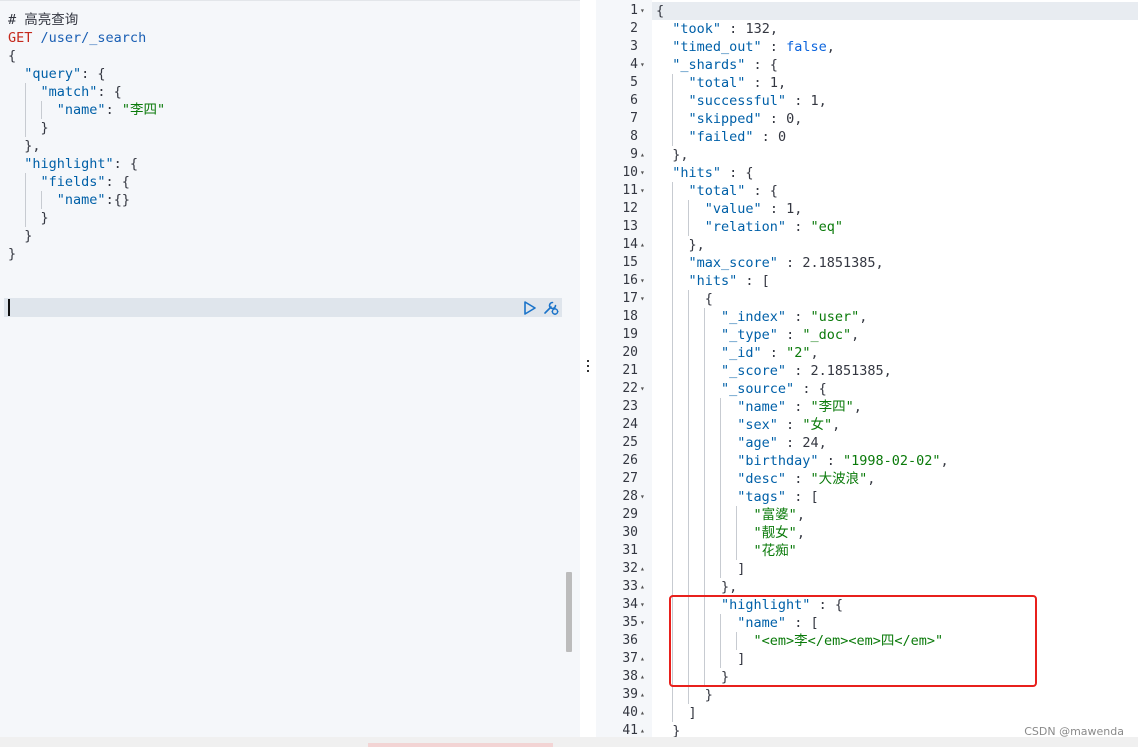 The image size is (1138, 747). I want to click on json-key: "_shards", so click(709, 65).